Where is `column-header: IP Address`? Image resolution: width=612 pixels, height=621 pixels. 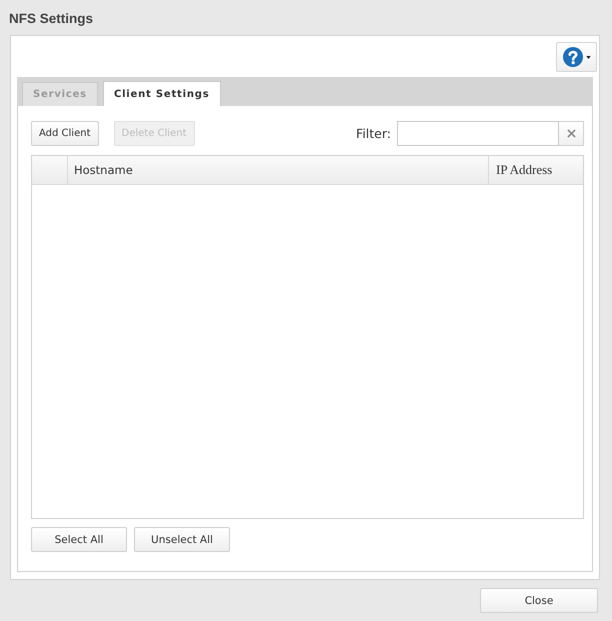 column-header: IP Address is located at coordinates (536, 170).